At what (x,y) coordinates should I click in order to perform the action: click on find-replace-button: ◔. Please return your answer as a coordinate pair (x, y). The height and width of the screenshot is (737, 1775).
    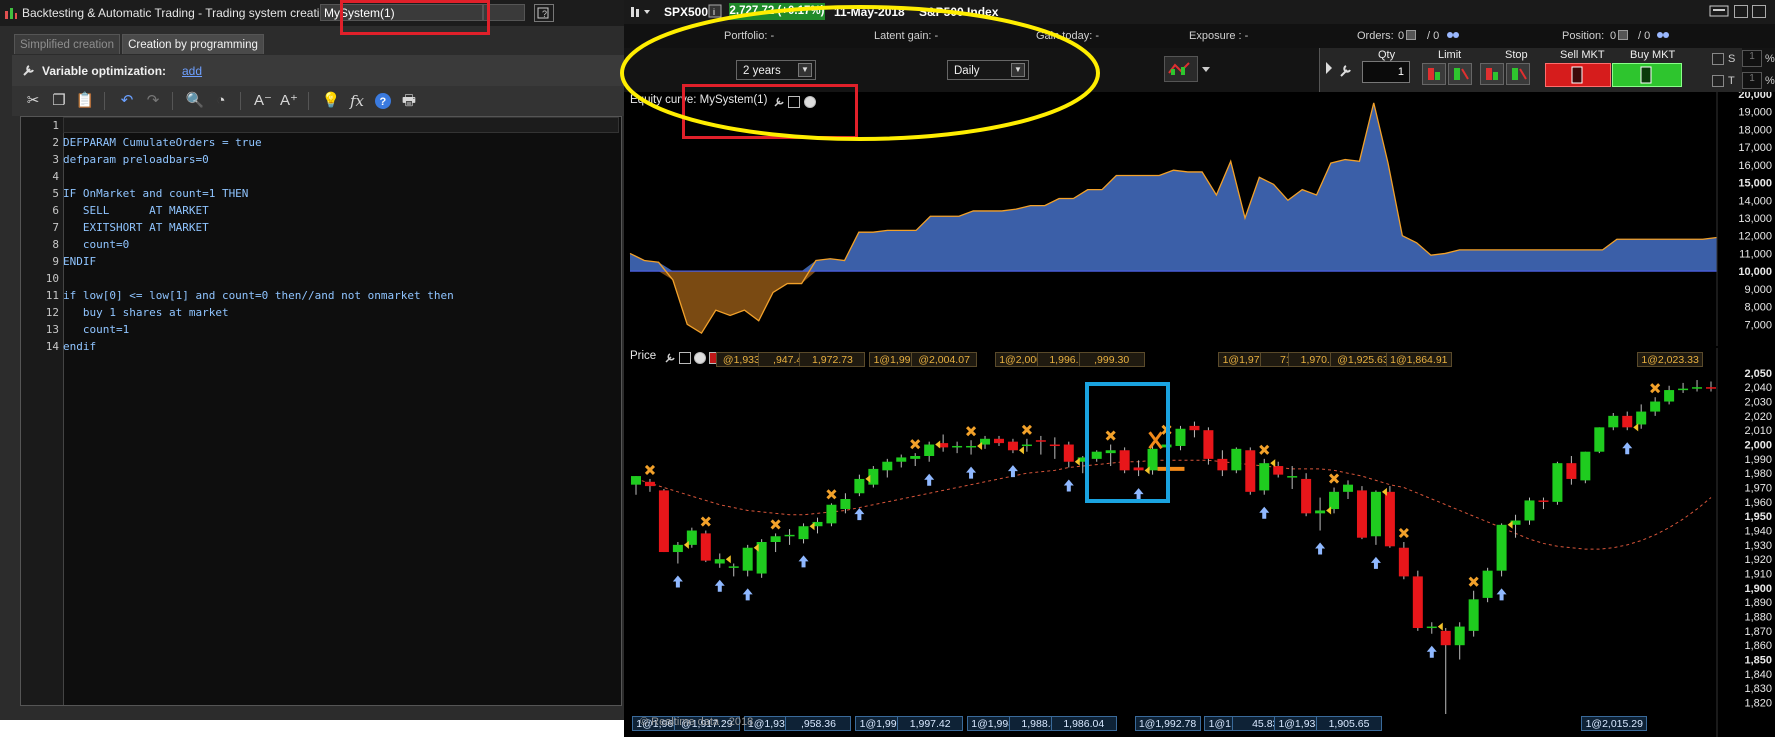
    Looking at the image, I should click on (221, 101).